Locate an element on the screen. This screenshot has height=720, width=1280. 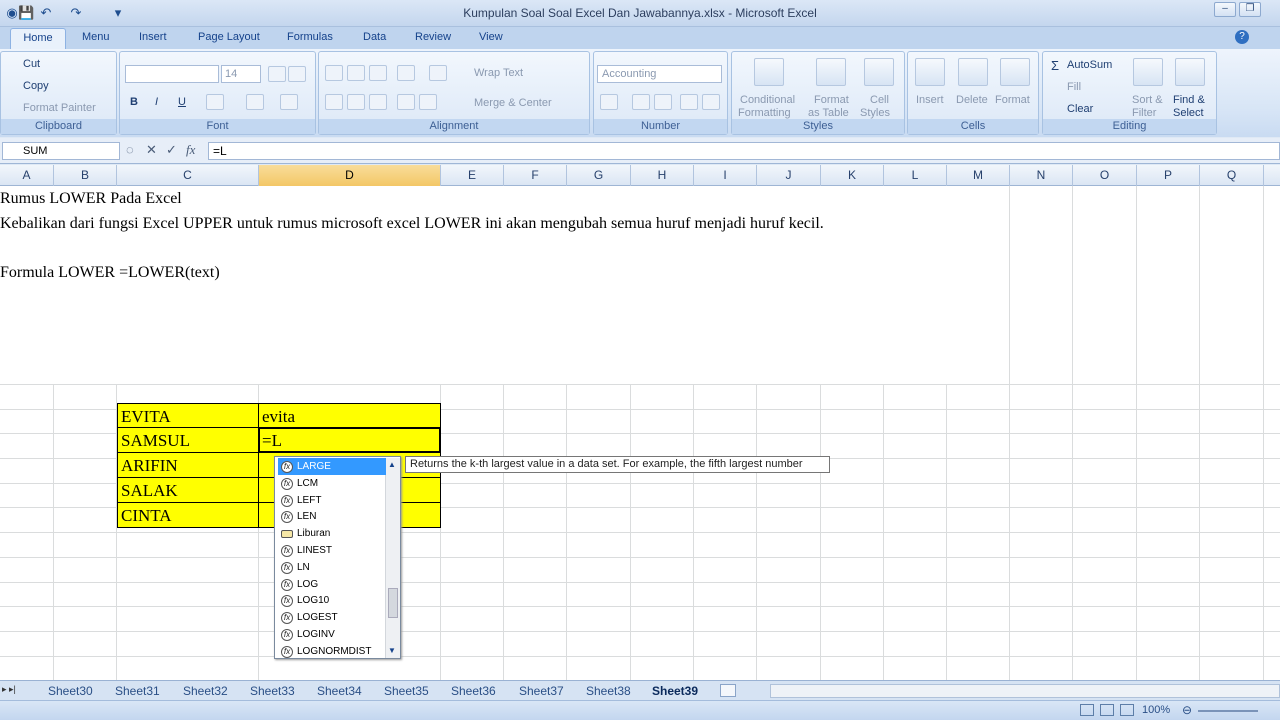
autocomplete-item: Liburan is located at coordinates (332, 533).